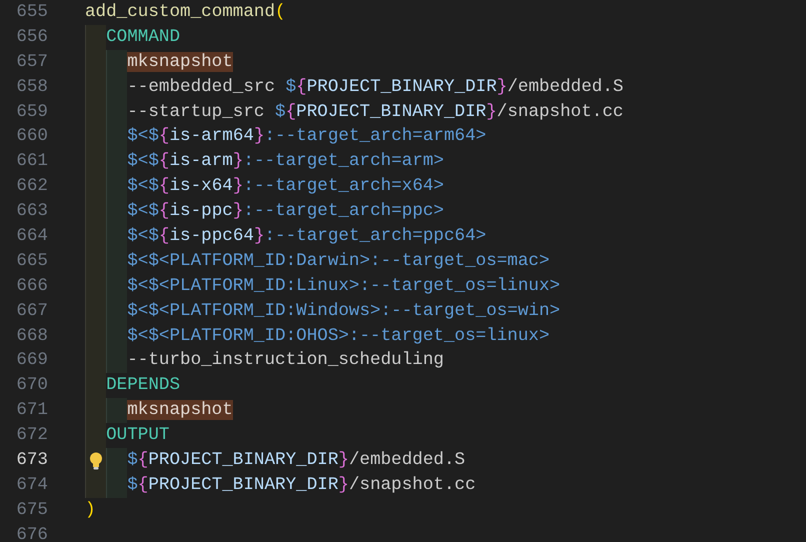 Image resolution: width=806 pixels, height=542 pixels. What do you see at coordinates (31, 112) in the screenshot?
I see `line-number: 659` at bounding box center [31, 112].